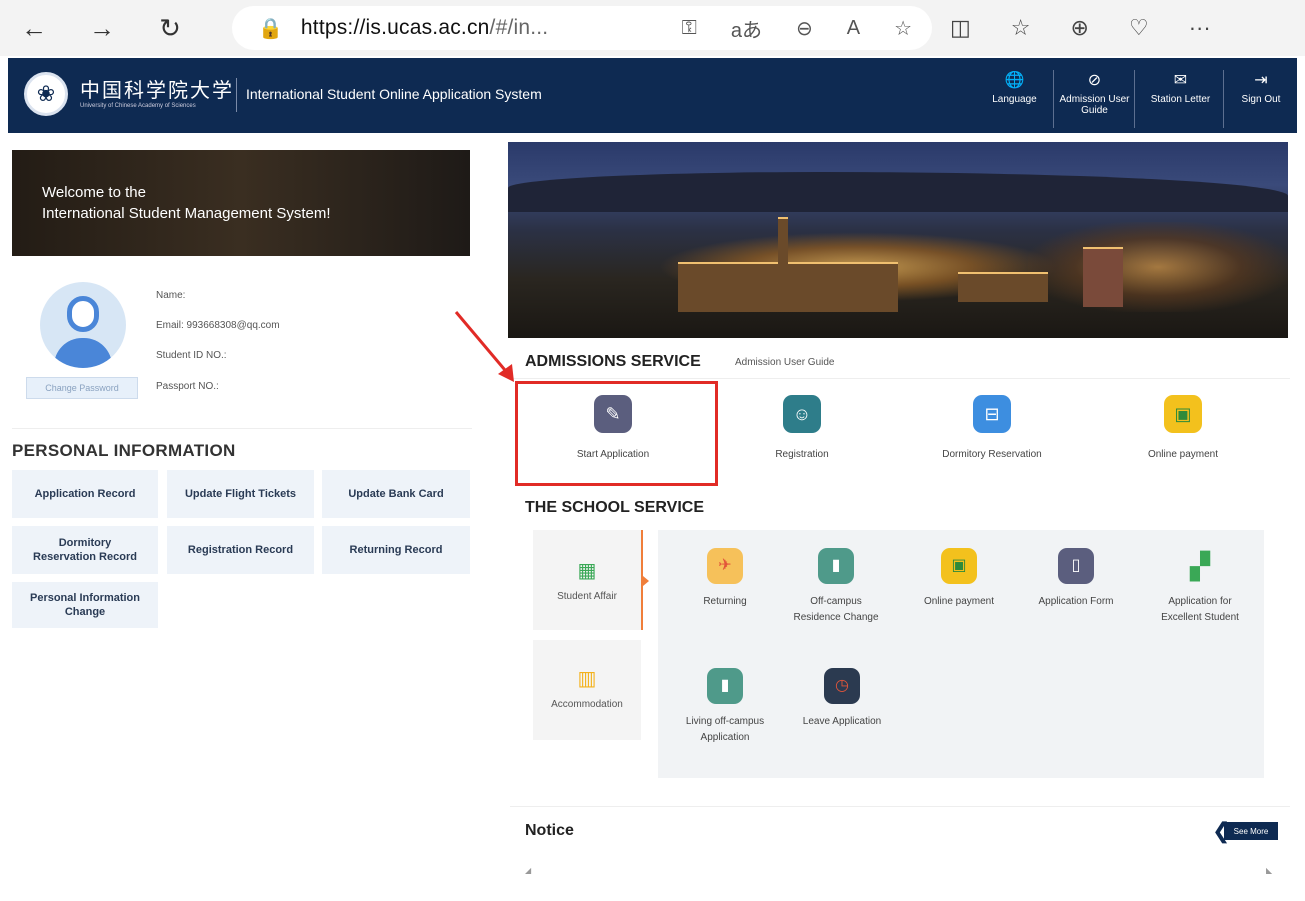 Image resolution: width=1305 pixels, height=901 pixels. What do you see at coordinates (1076, 566) in the screenshot?
I see `document-icon: ▯` at bounding box center [1076, 566].